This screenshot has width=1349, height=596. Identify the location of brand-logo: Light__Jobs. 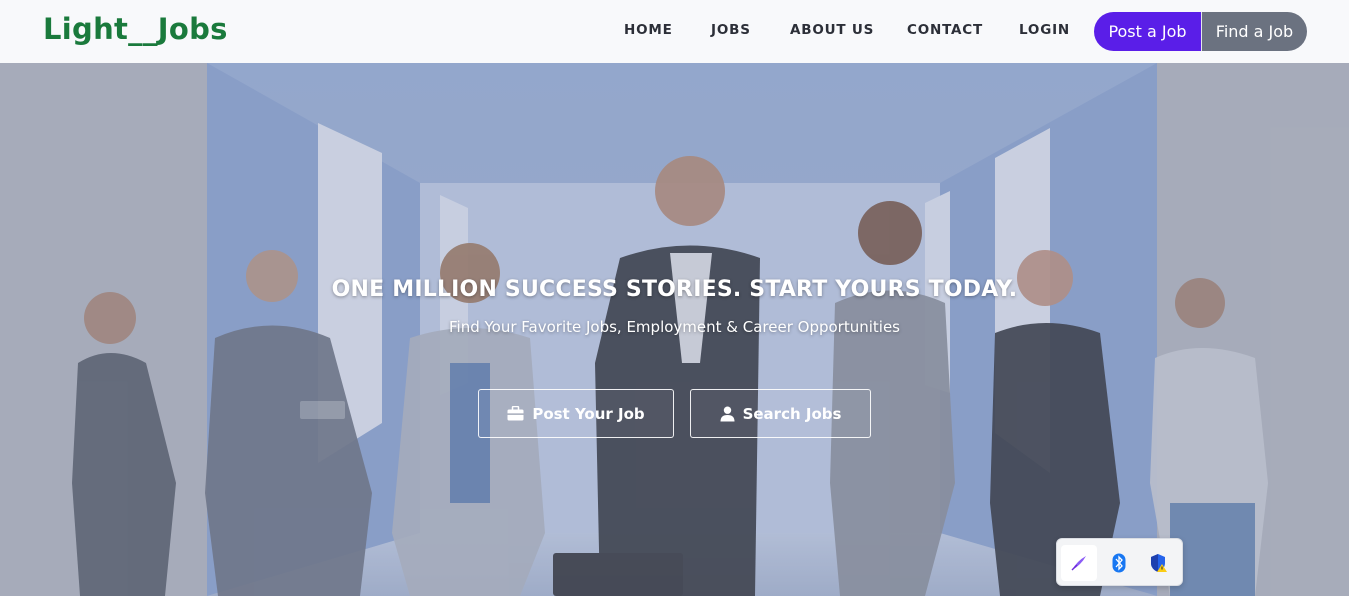
(135, 29).